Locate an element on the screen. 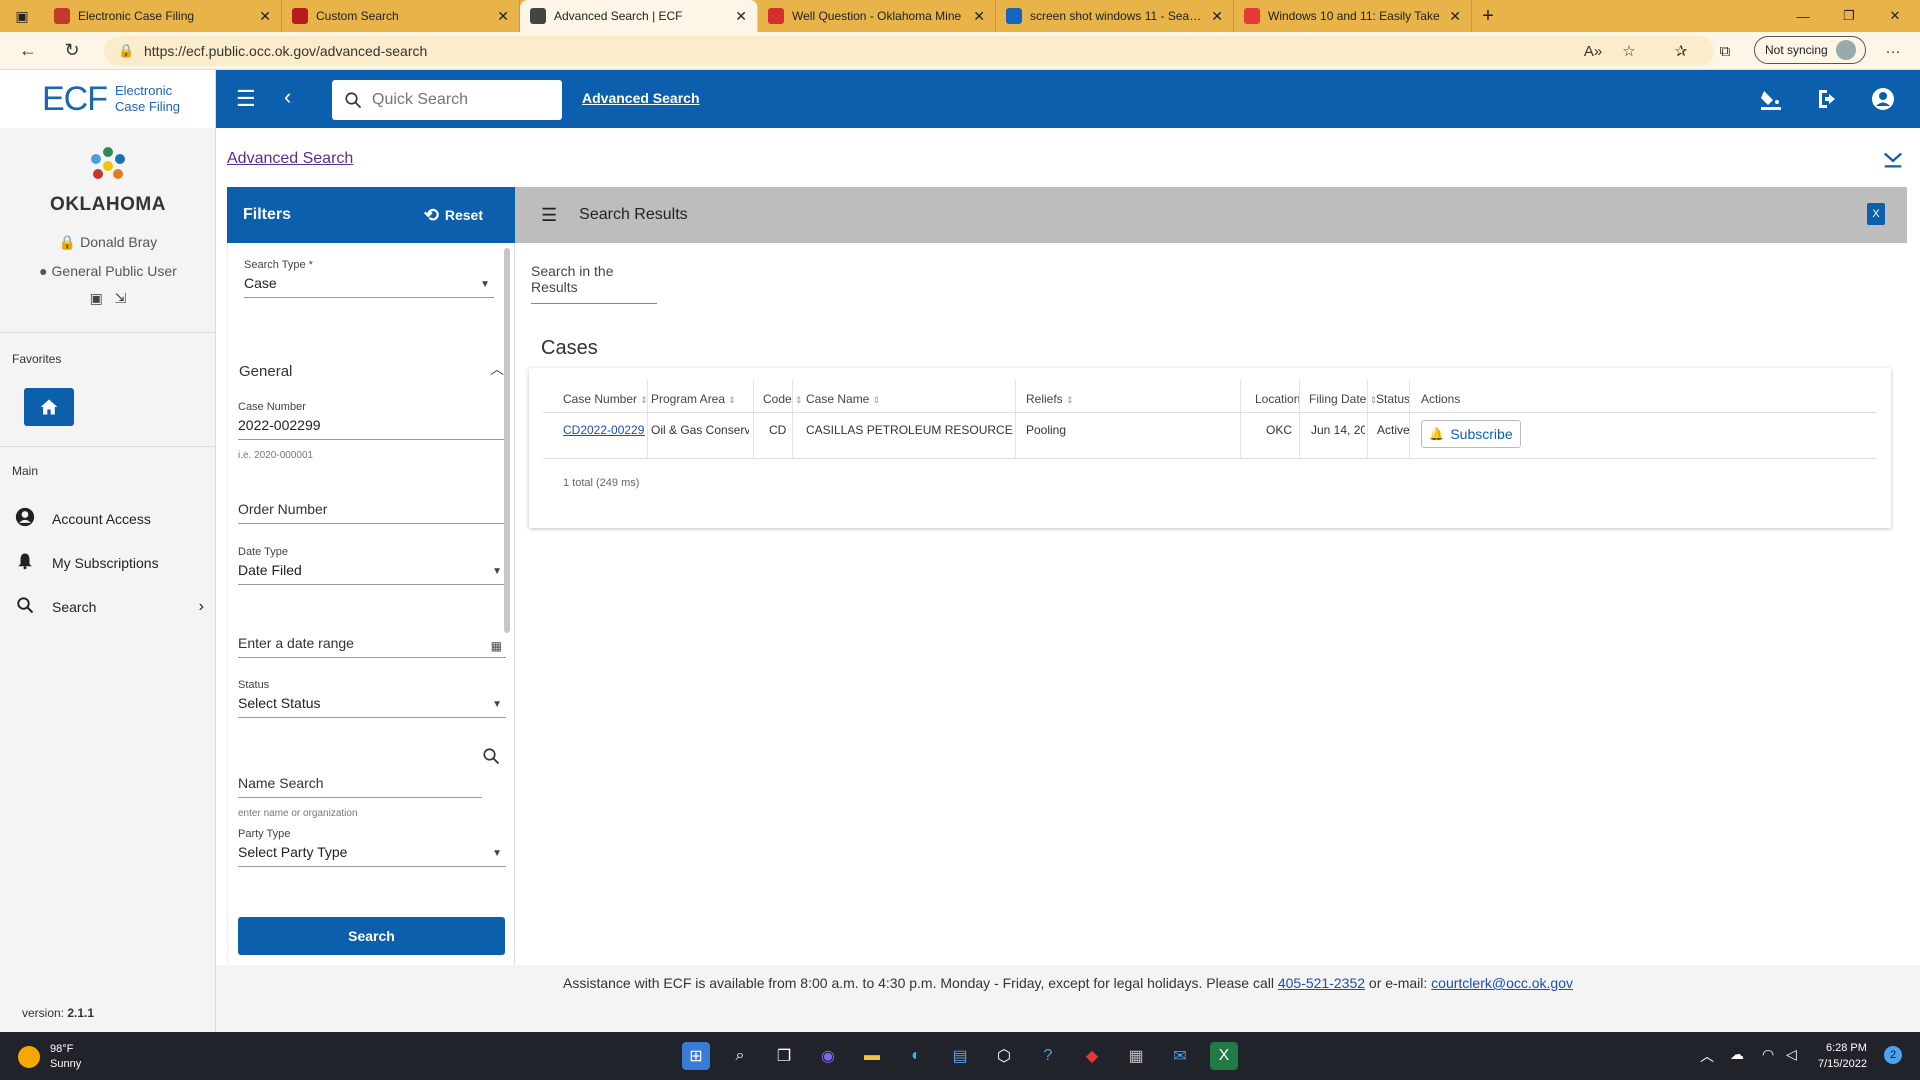 The image size is (1920, 1080). app-icon: ⬡ is located at coordinates (1004, 1056).